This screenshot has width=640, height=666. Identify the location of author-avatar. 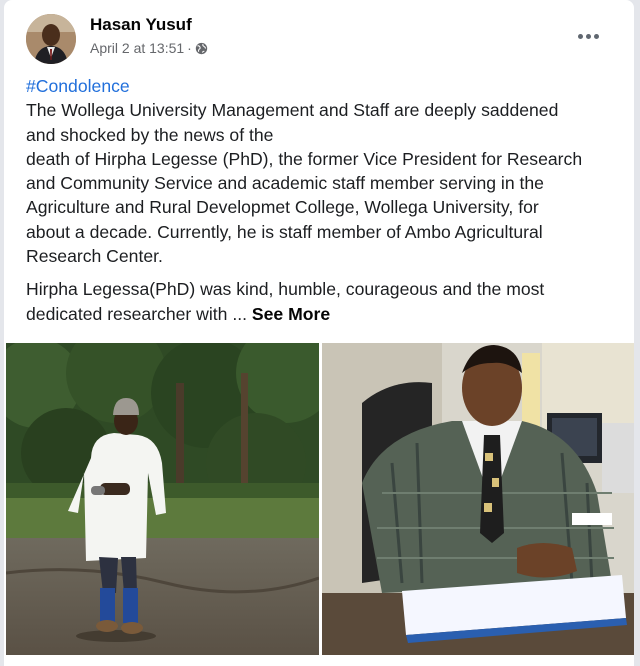
(51, 39).